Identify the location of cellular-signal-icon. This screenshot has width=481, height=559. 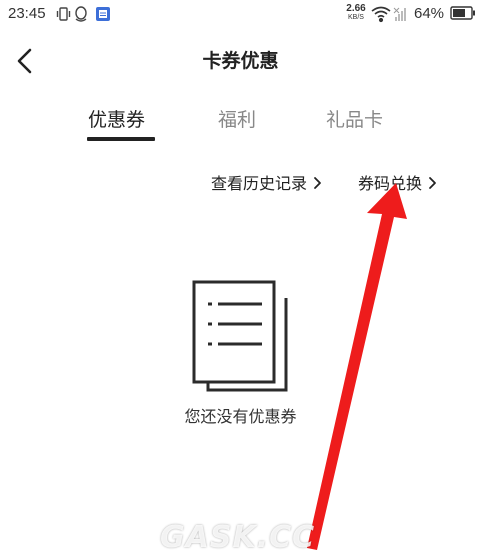
(399, 14).